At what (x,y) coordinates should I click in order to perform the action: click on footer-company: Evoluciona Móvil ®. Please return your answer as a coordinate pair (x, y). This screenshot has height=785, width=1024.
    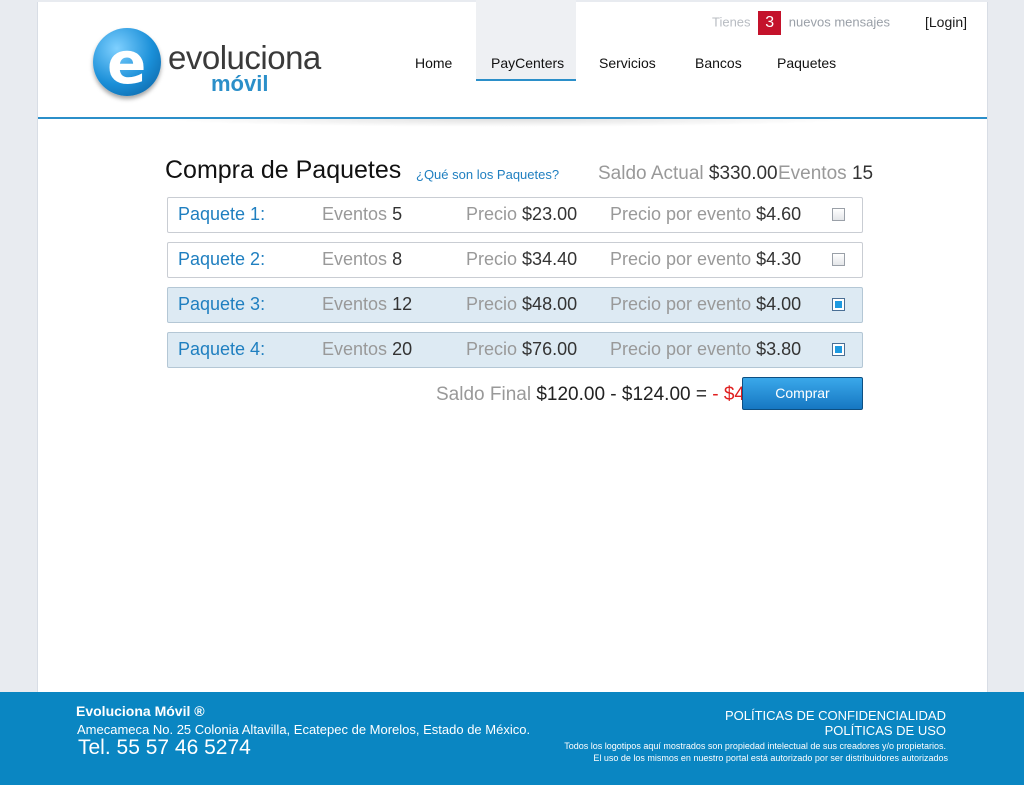
    Looking at the image, I should click on (140, 711).